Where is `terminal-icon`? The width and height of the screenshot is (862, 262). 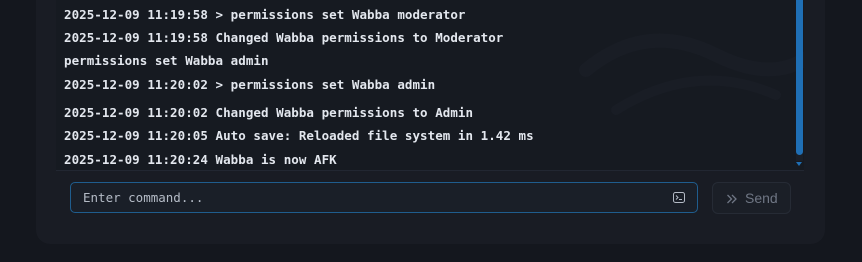 terminal-icon is located at coordinates (679, 197).